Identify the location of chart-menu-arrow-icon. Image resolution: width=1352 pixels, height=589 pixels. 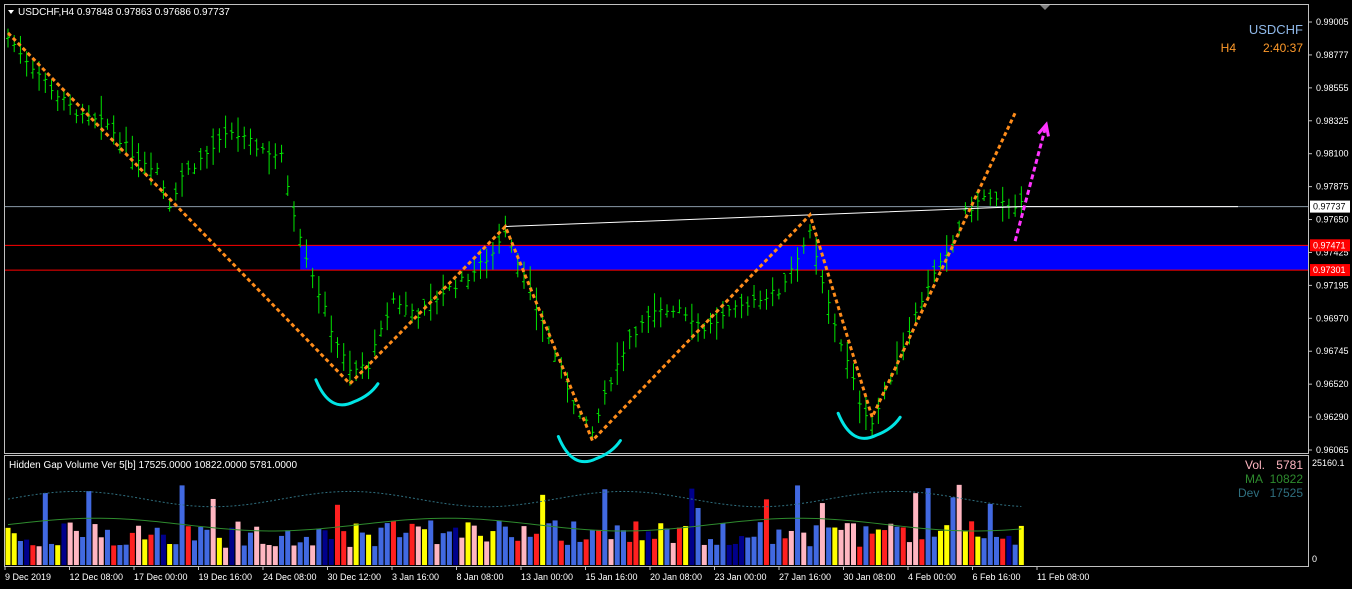
(11, 12).